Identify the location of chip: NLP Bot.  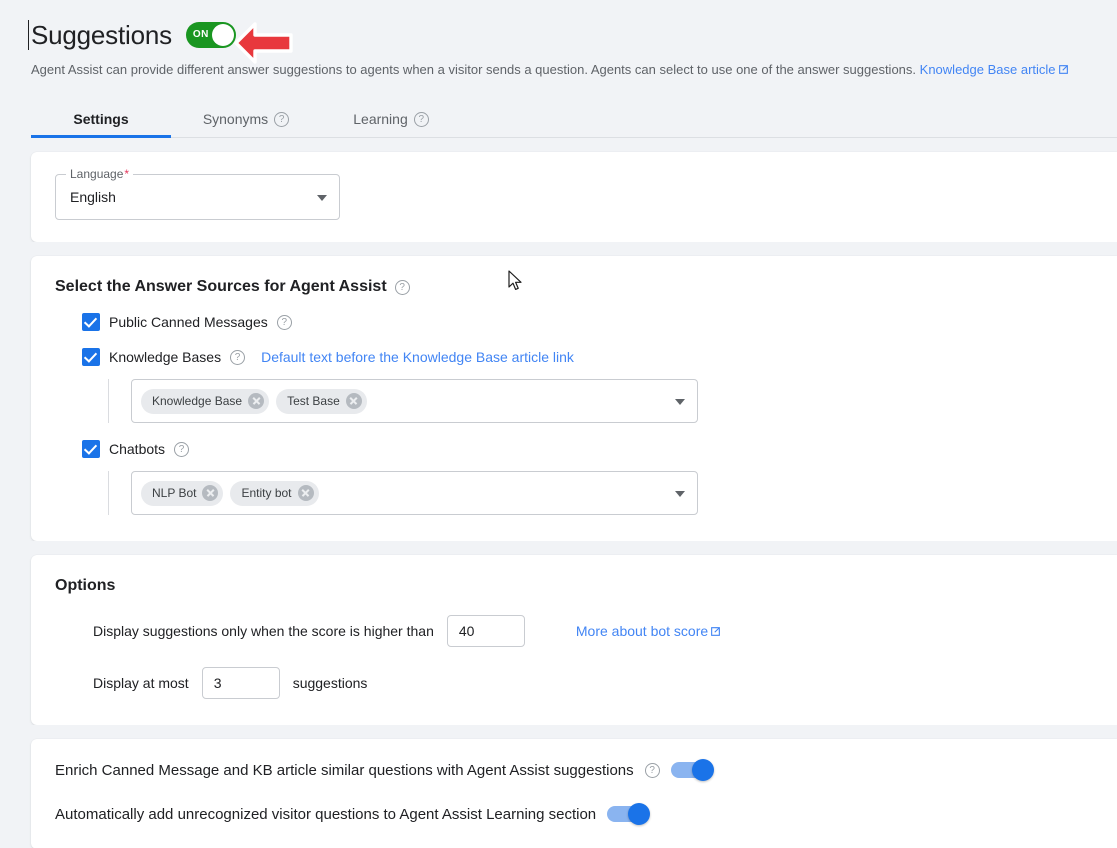
(182, 493).